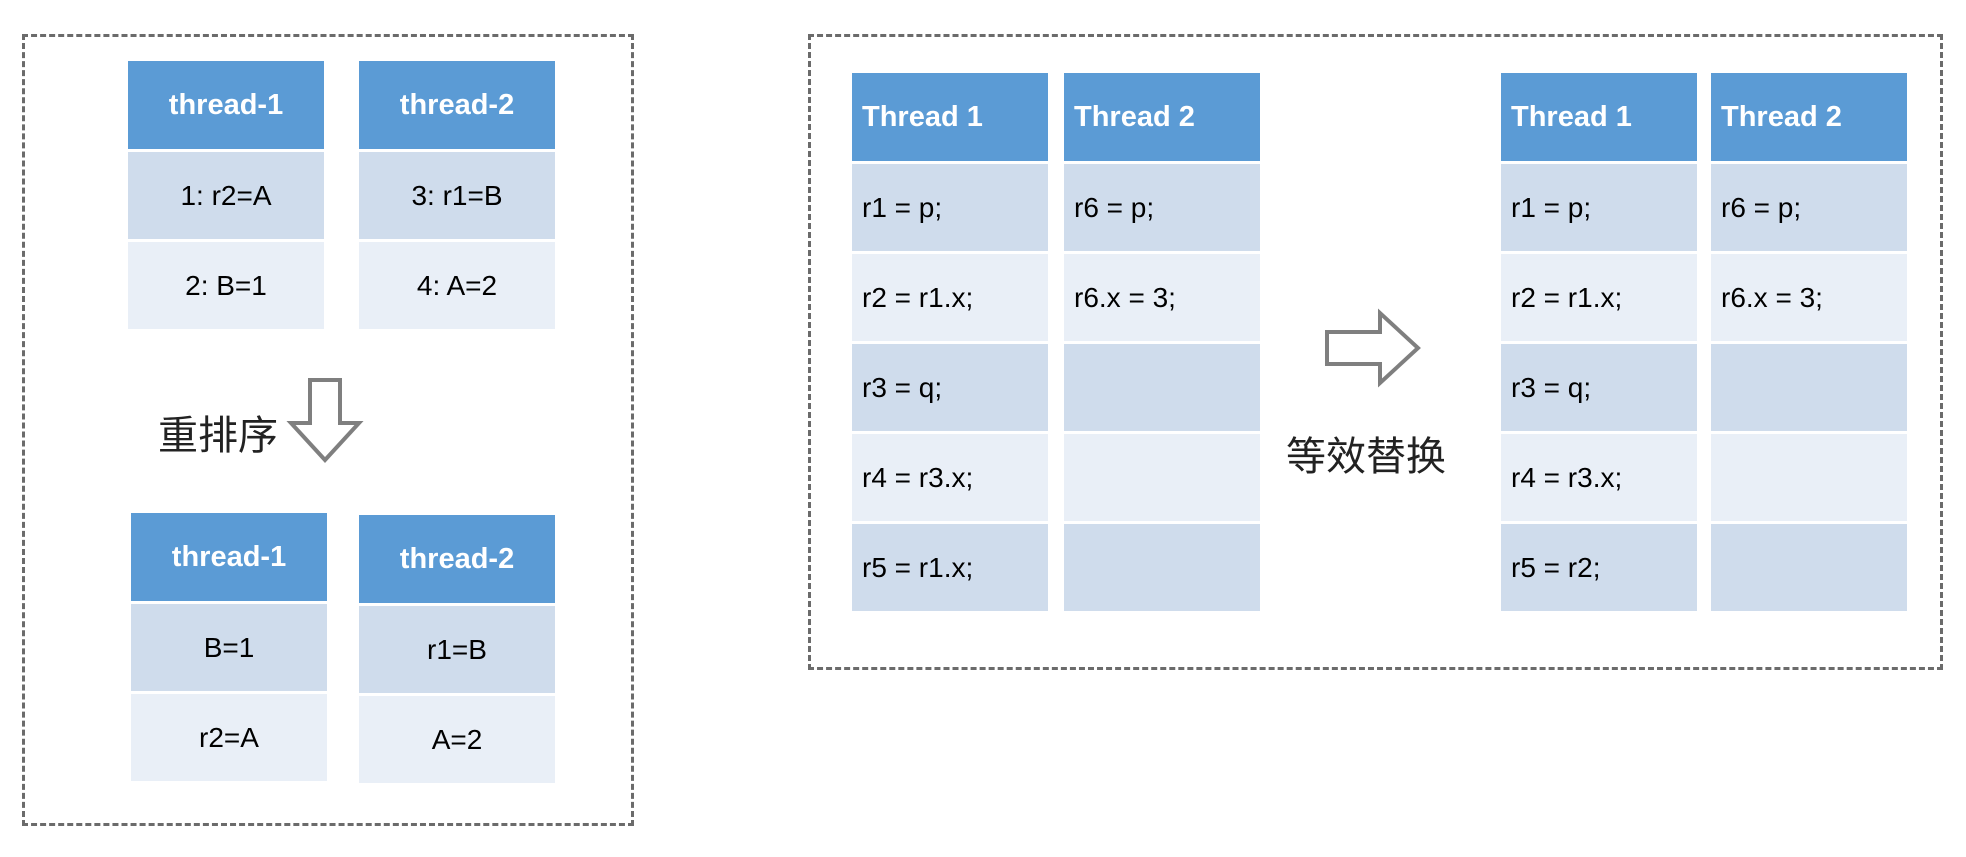 The width and height of the screenshot is (1966, 857). Describe the element at coordinates (1366, 457) in the screenshot. I see `substitution-label: 等效替换` at that location.